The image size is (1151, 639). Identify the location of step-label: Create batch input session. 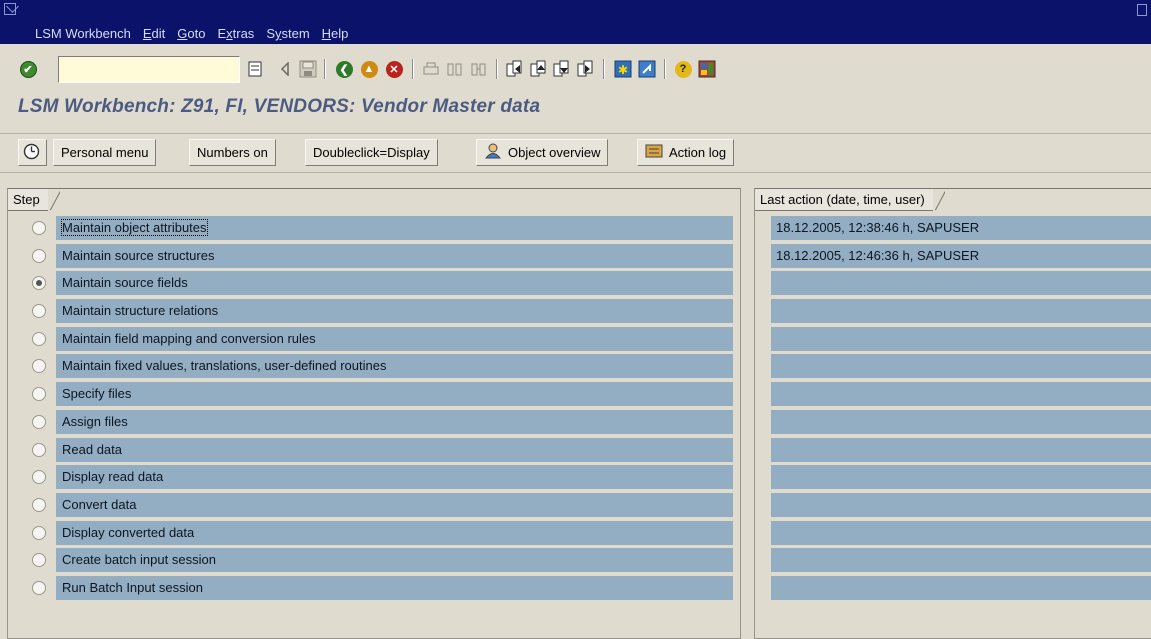
(394, 560).